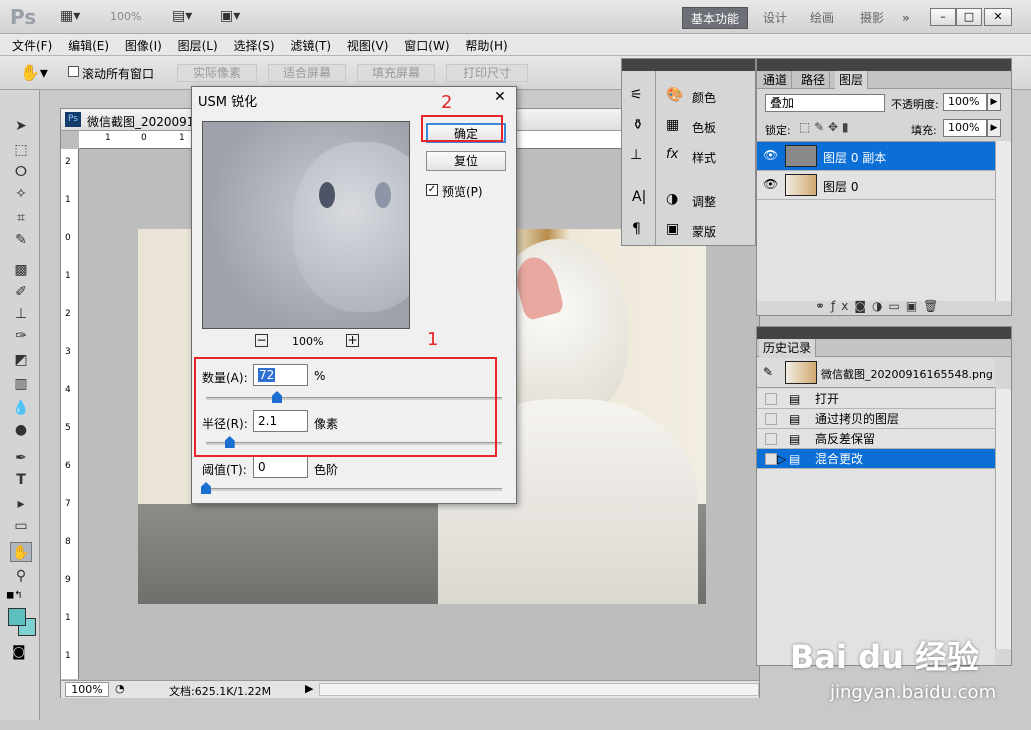  What do you see at coordinates (965, 128) in the screenshot?
I see `fill-input: 100%` at bounding box center [965, 128].